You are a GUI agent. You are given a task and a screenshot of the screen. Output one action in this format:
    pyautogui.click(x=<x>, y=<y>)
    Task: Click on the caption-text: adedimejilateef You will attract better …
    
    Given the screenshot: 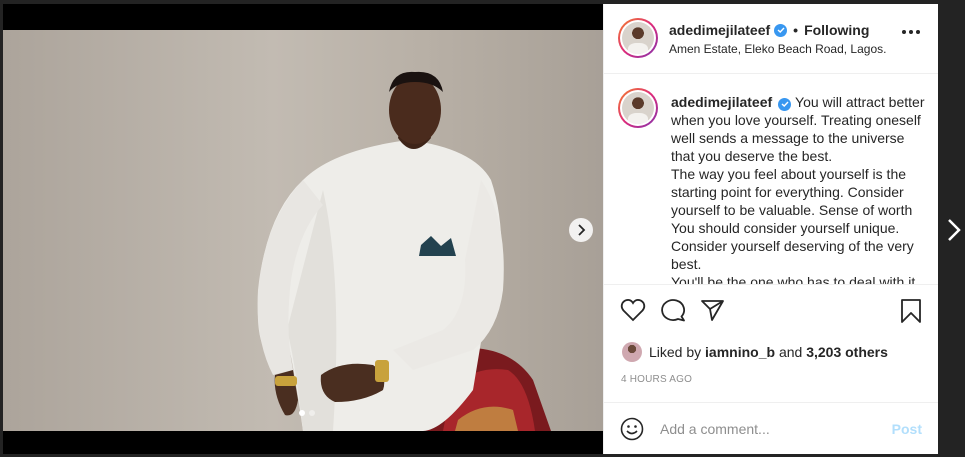 What is the action you would take?
    pyautogui.click(x=798, y=189)
    